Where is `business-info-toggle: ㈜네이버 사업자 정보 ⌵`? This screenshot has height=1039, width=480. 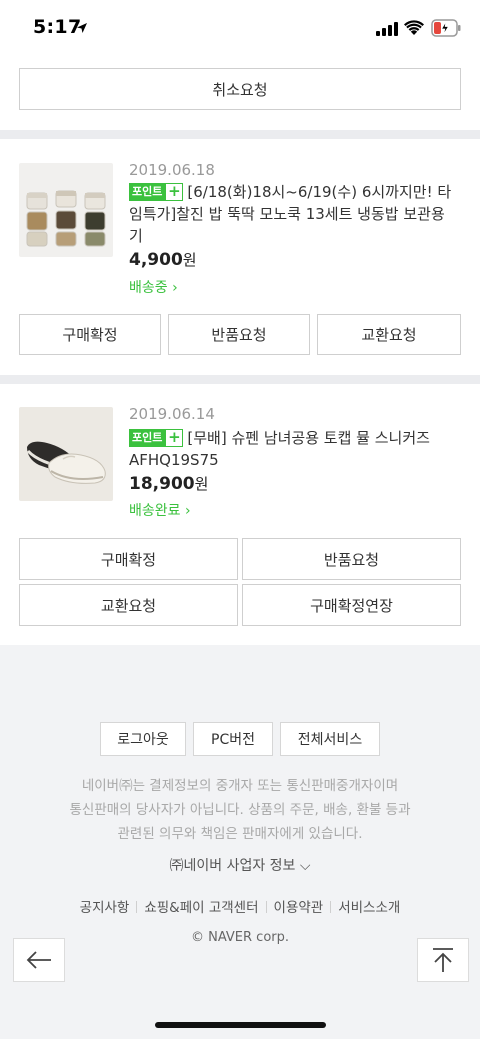
business-info-toggle: ㈜네이버 사업자 정보 ⌵ is located at coordinates (240, 865).